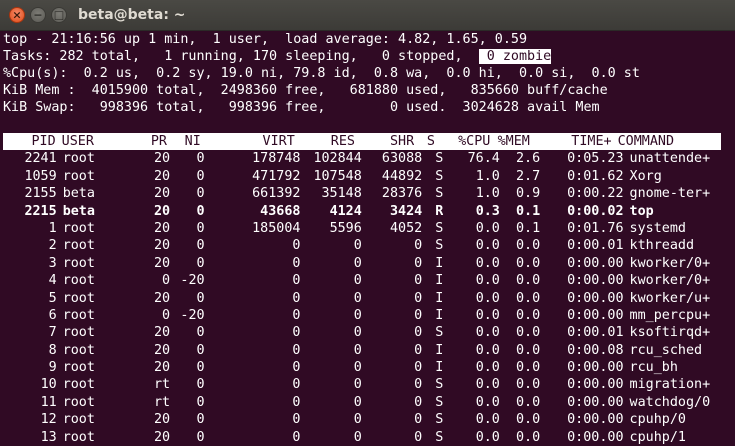  I want to click on col-header-user: USER, so click(87, 141).